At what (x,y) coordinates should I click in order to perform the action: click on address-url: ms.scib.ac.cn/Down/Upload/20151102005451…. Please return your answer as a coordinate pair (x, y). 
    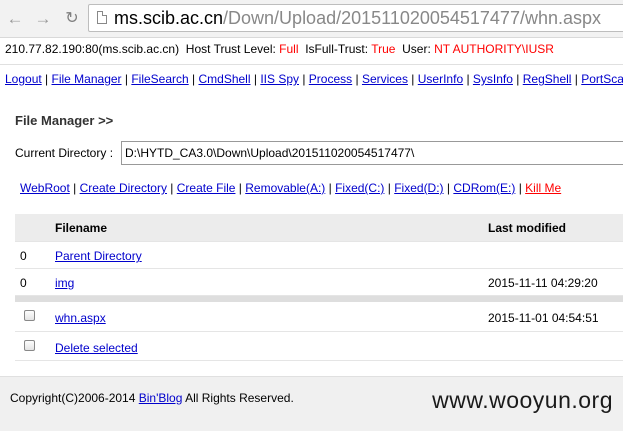
    Looking at the image, I should click on (357, 18).